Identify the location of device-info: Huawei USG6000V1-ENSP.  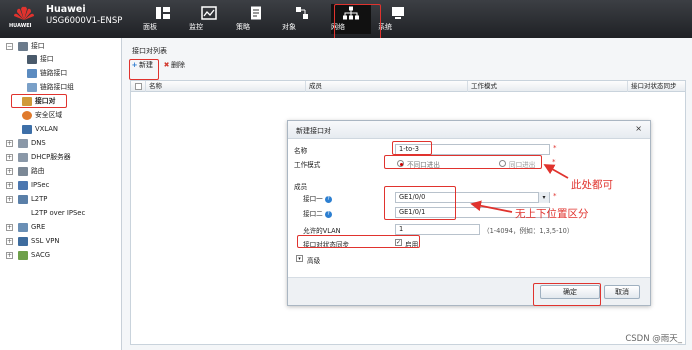
(84, 15).